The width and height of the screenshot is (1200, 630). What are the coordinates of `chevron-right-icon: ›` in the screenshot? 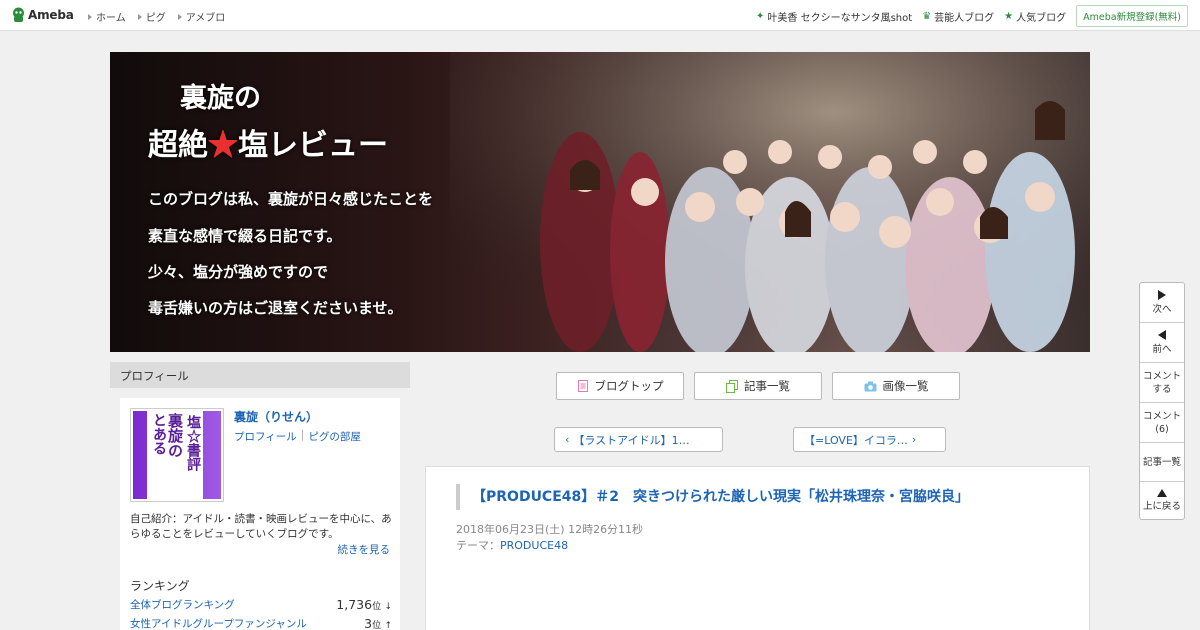 It's located at (914, 439).